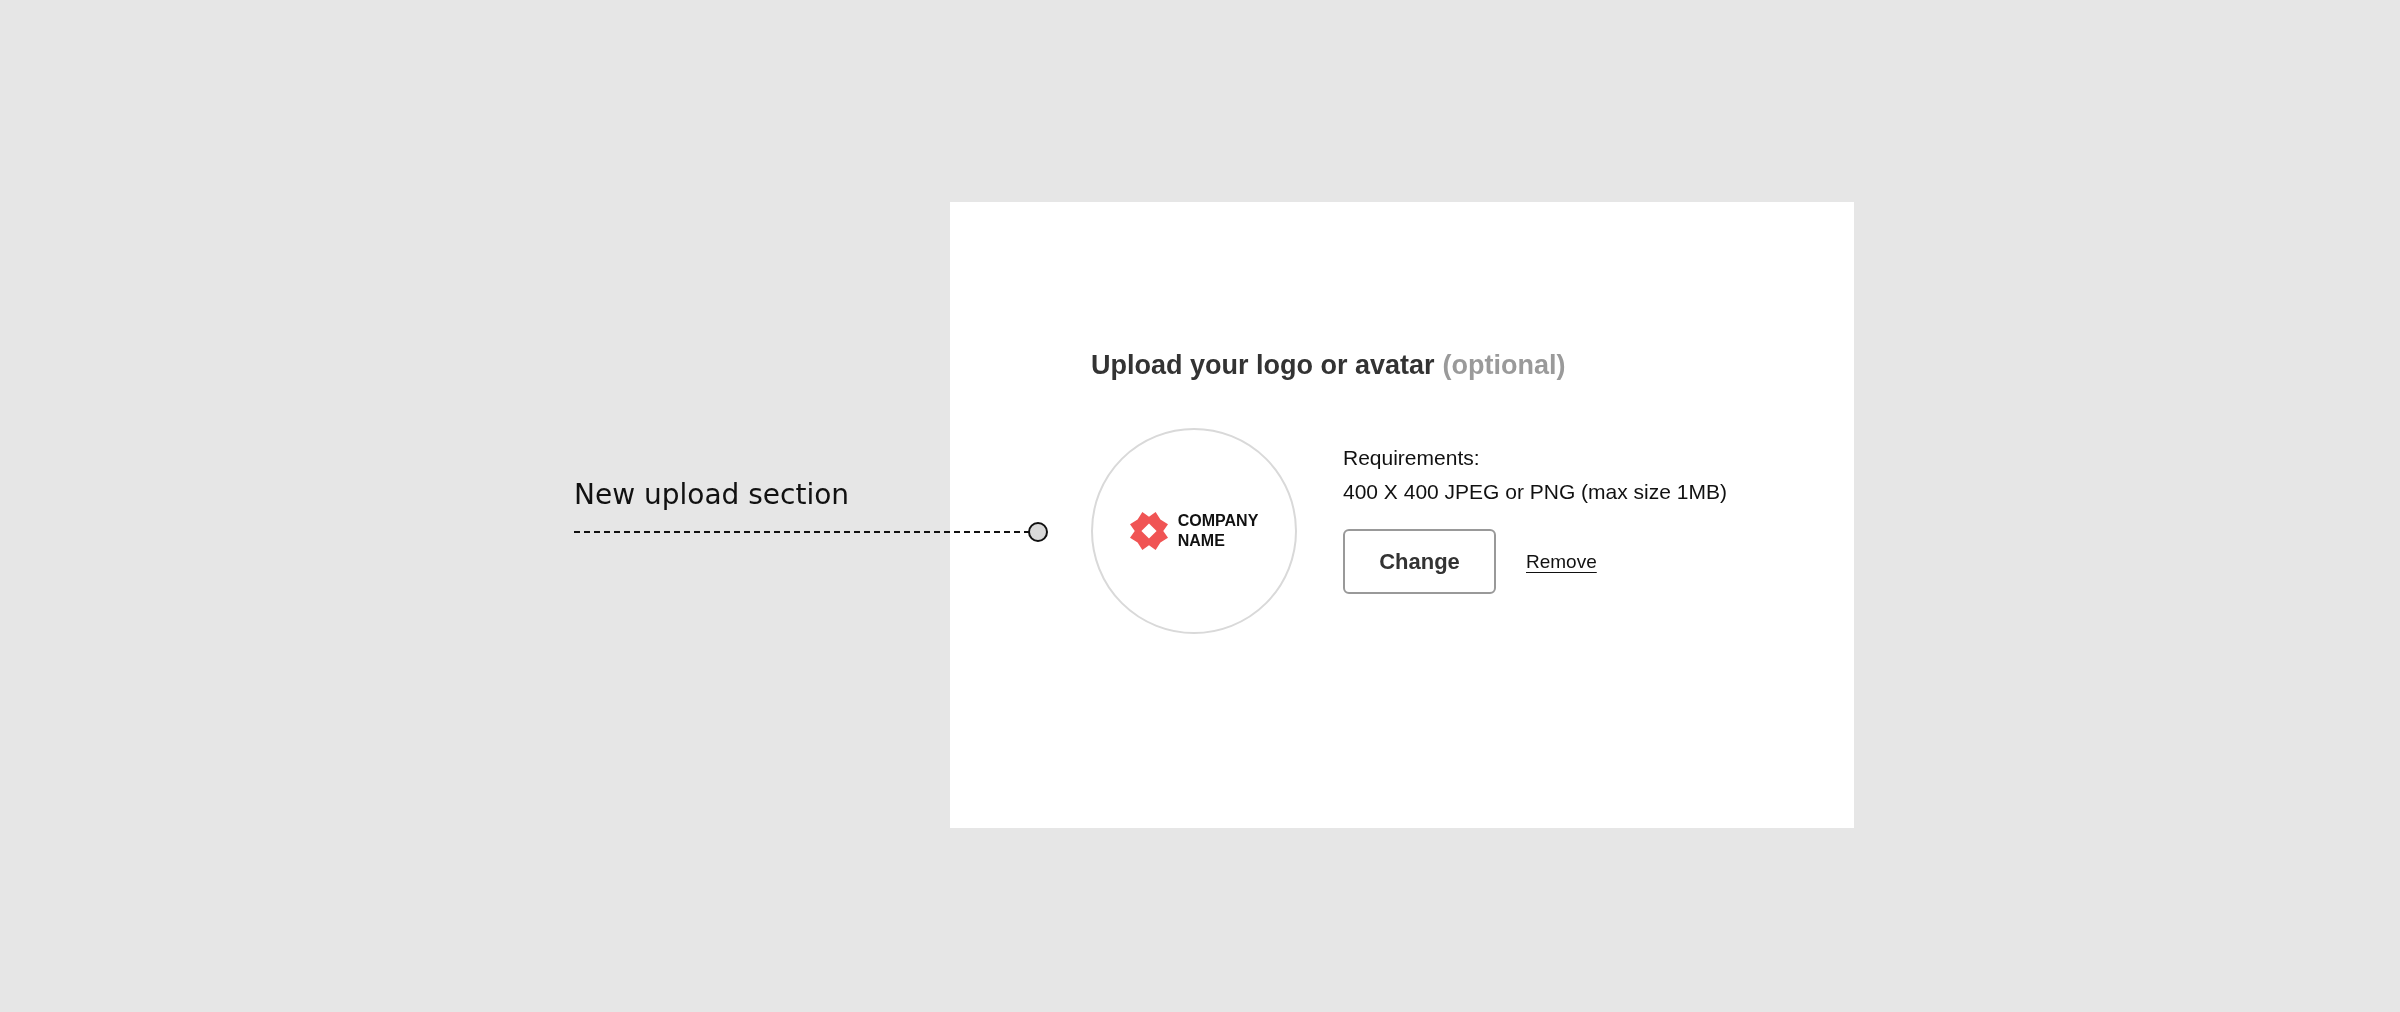  What do you see at coordinates (1419, 561) in the screenshot?
I see `change-button: Change` at bounding box center [1419, 561].